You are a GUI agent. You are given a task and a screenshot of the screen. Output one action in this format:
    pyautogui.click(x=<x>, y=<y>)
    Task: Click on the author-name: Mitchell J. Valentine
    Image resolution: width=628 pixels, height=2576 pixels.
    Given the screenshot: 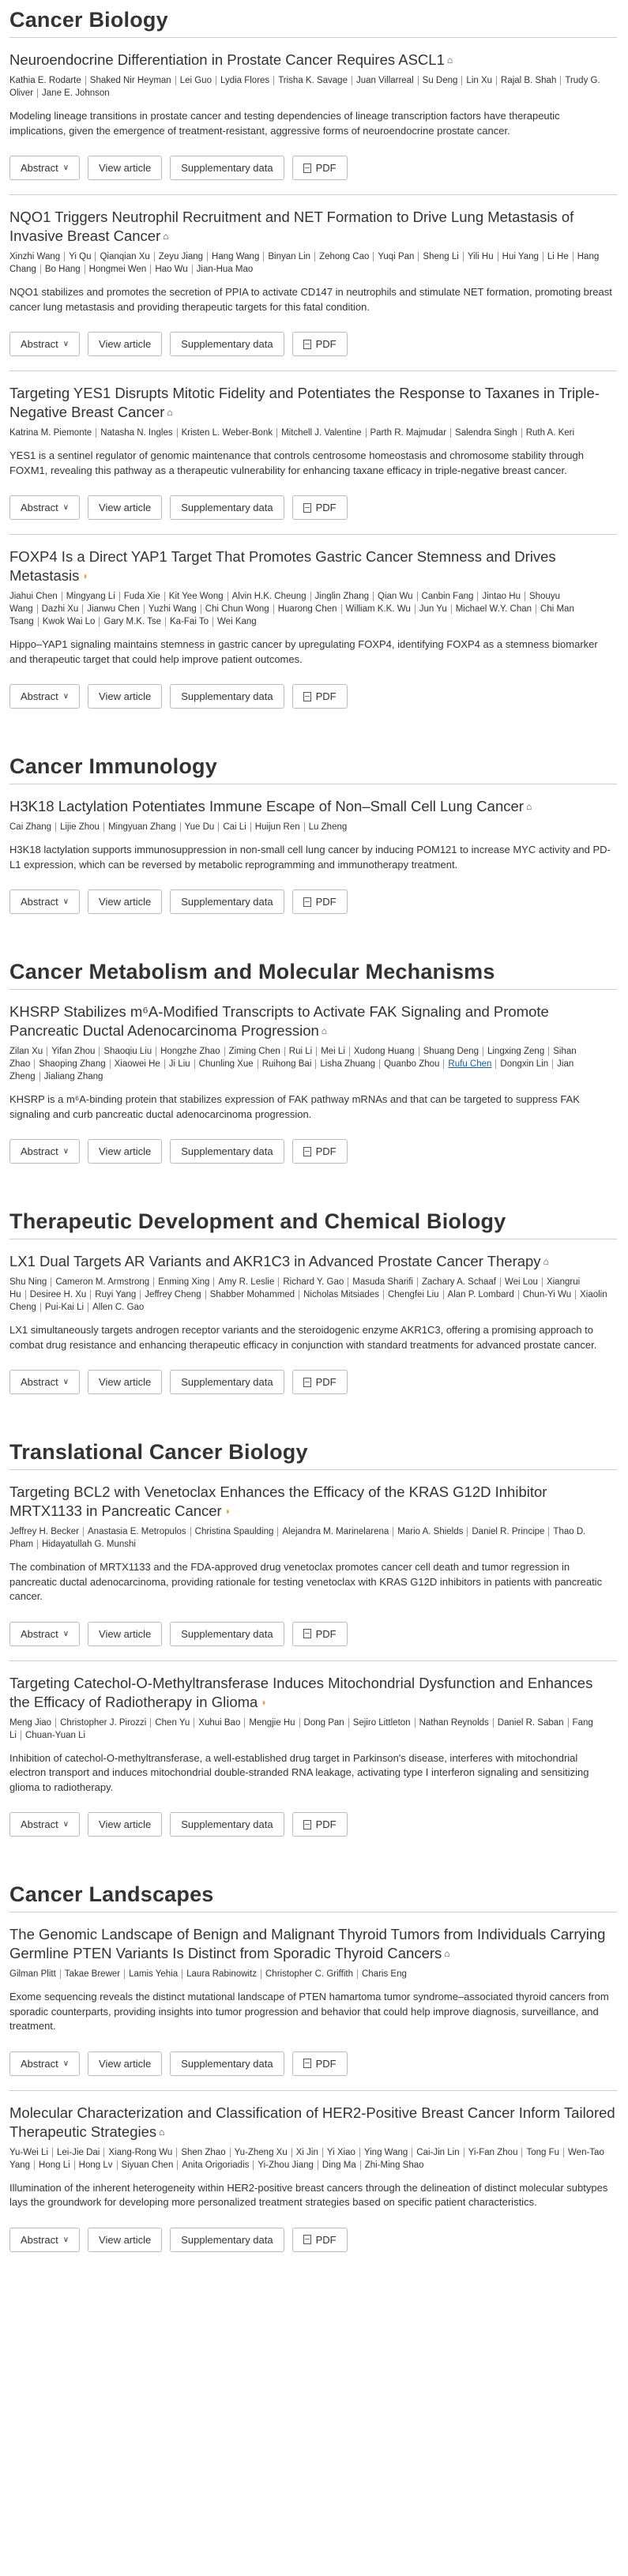 What is the action you would take?
    pyautogui.click(x=324, y=433)
    